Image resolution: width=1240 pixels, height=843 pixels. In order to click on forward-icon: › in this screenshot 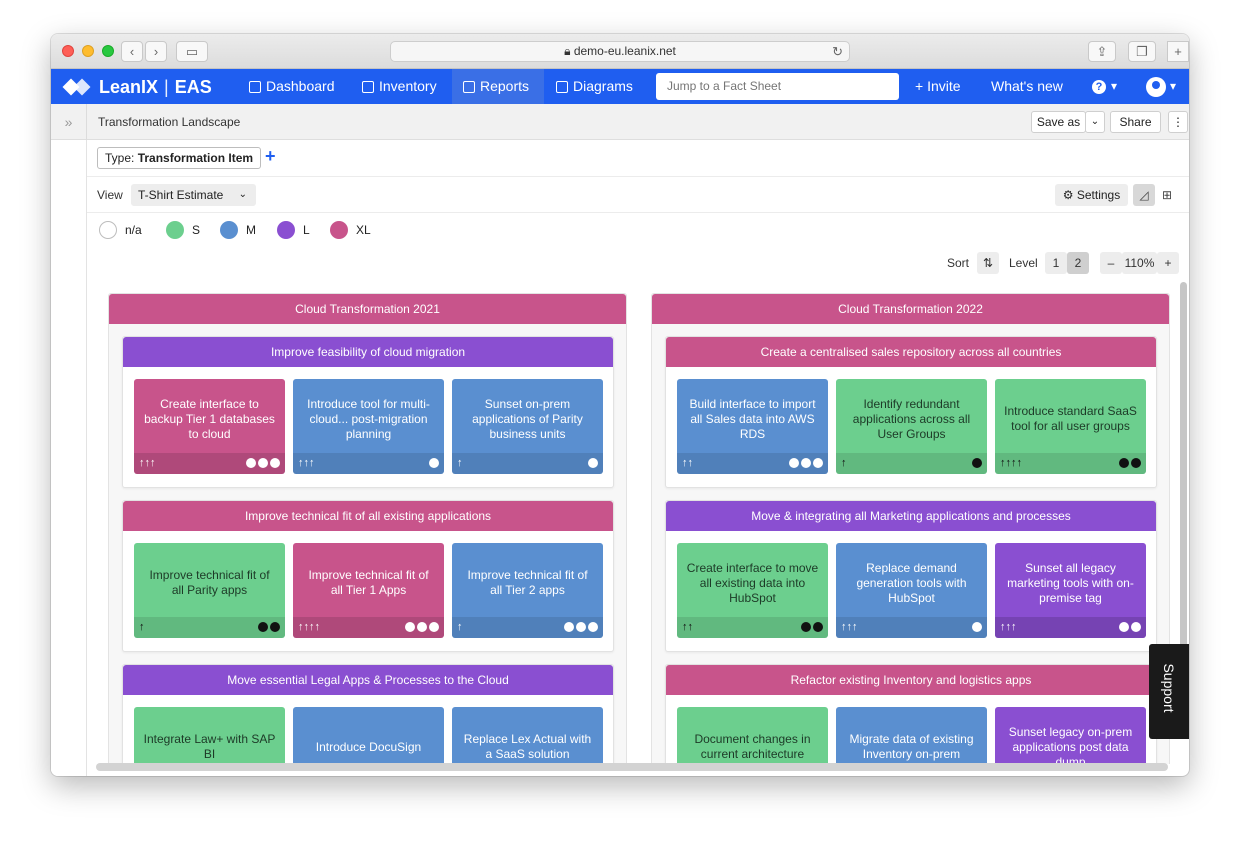, I will do `click(156, 51)`.